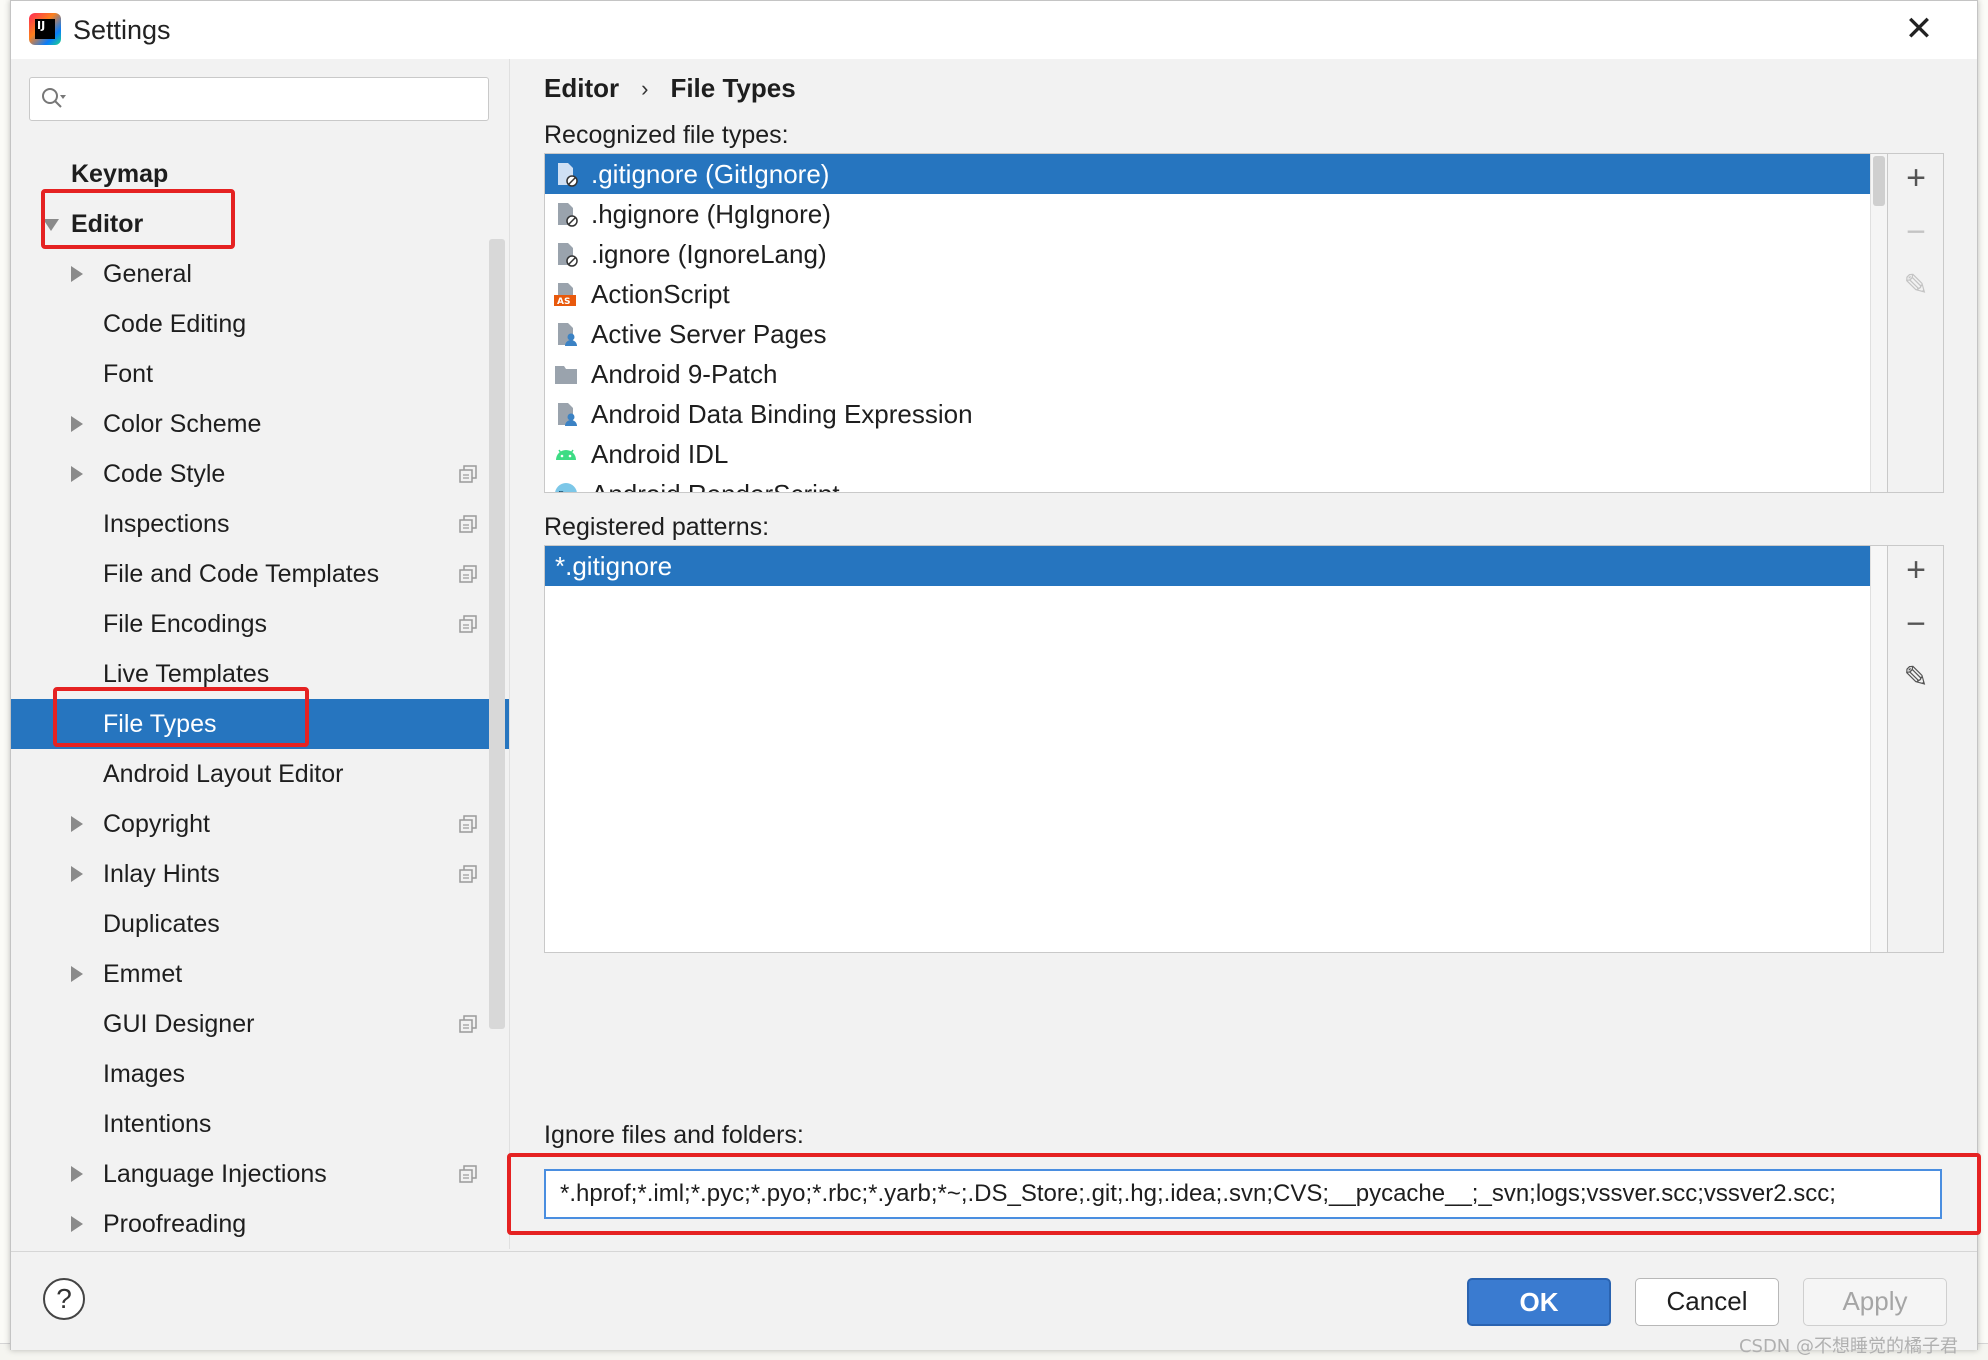 The width and height of the screenshot is (1988, 1360). I want to click on edit-file-type-button: ✎, so click(1916, 286).